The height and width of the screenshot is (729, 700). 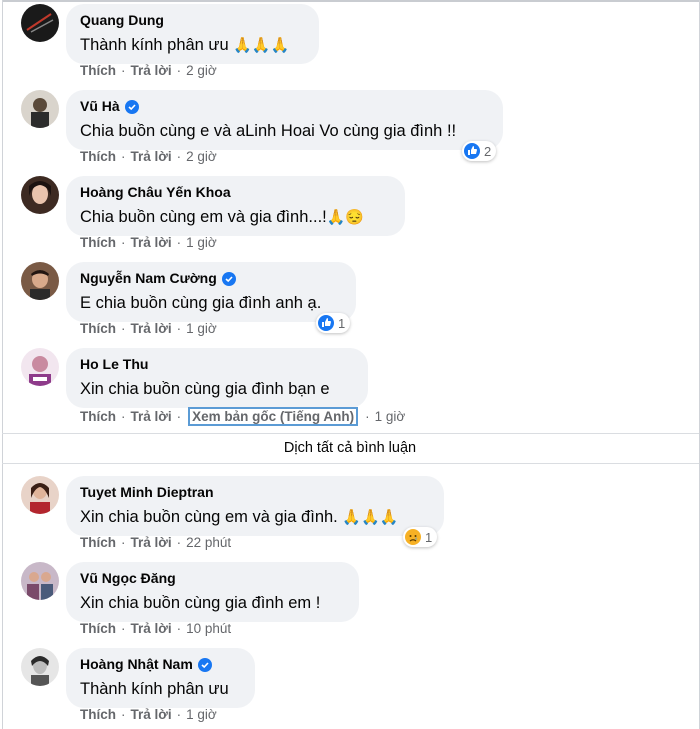 What do you see at coordinates (201, 303) in the screenshot?
I see `comment-text: E chia buồn cùng gia đình anh ạ.` at bounding box center [201, 303].